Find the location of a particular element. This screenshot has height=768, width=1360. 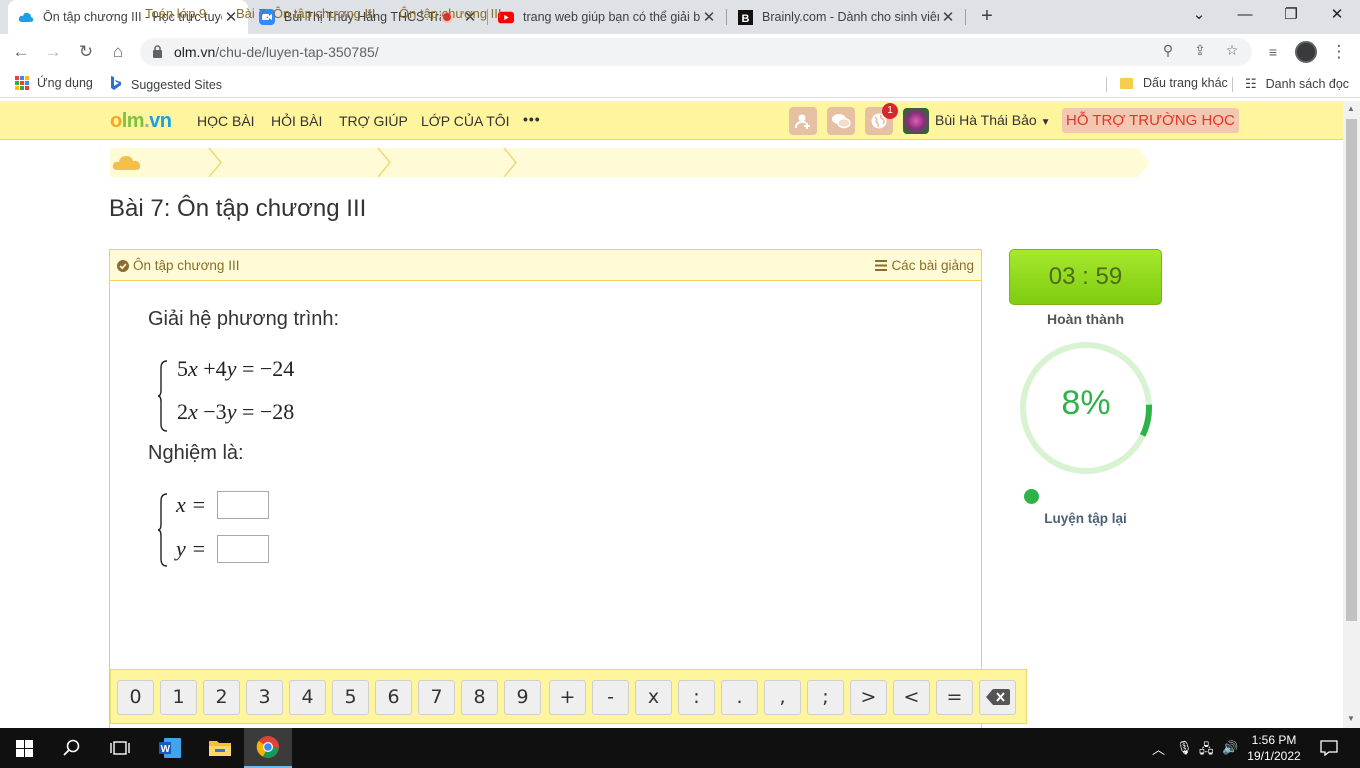

microphone-icon: 🎙 is located at coordinates (1184, 748).